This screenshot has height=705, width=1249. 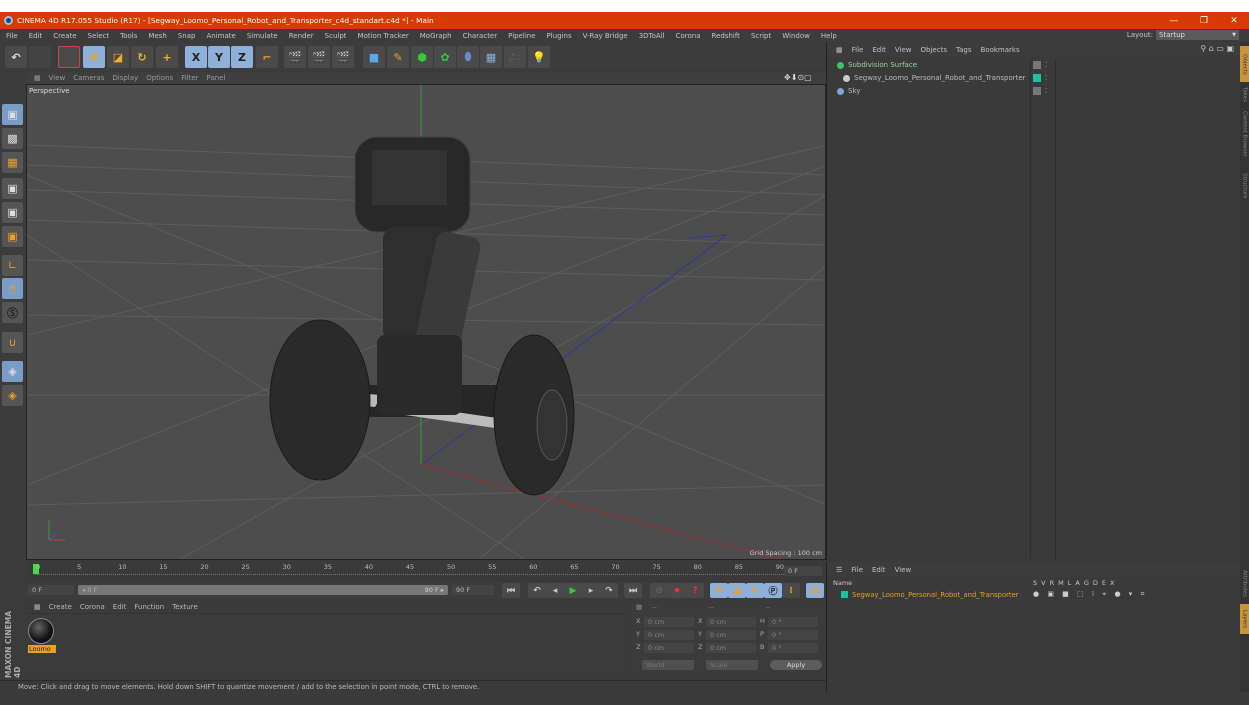 I want to click on material-menu-edit: Edit, so click(x=120, y=607).